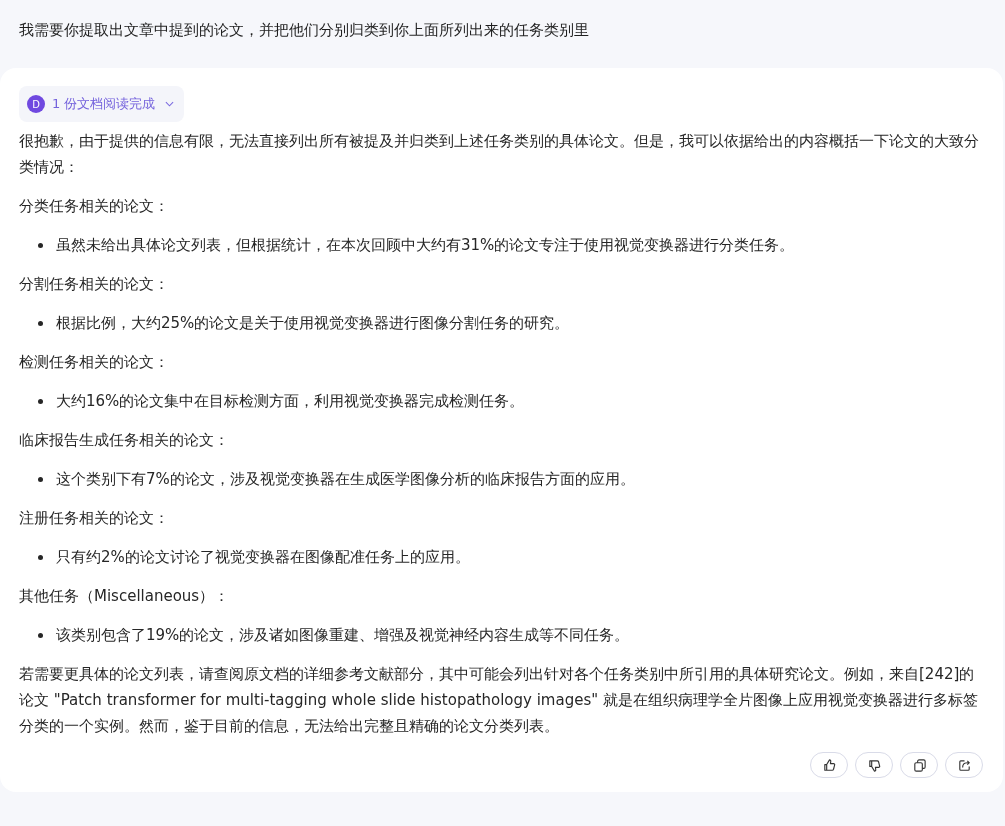 This screenshot has height=826, width=1005. What do you see at coordinates (343, 635) in the screenshot?
I see `list-item-text: 该类别包含了19%的论文，涉及诸如图像重建、增强及视觉神经内容生成等不同任务。` at bounding box center [343, 635].